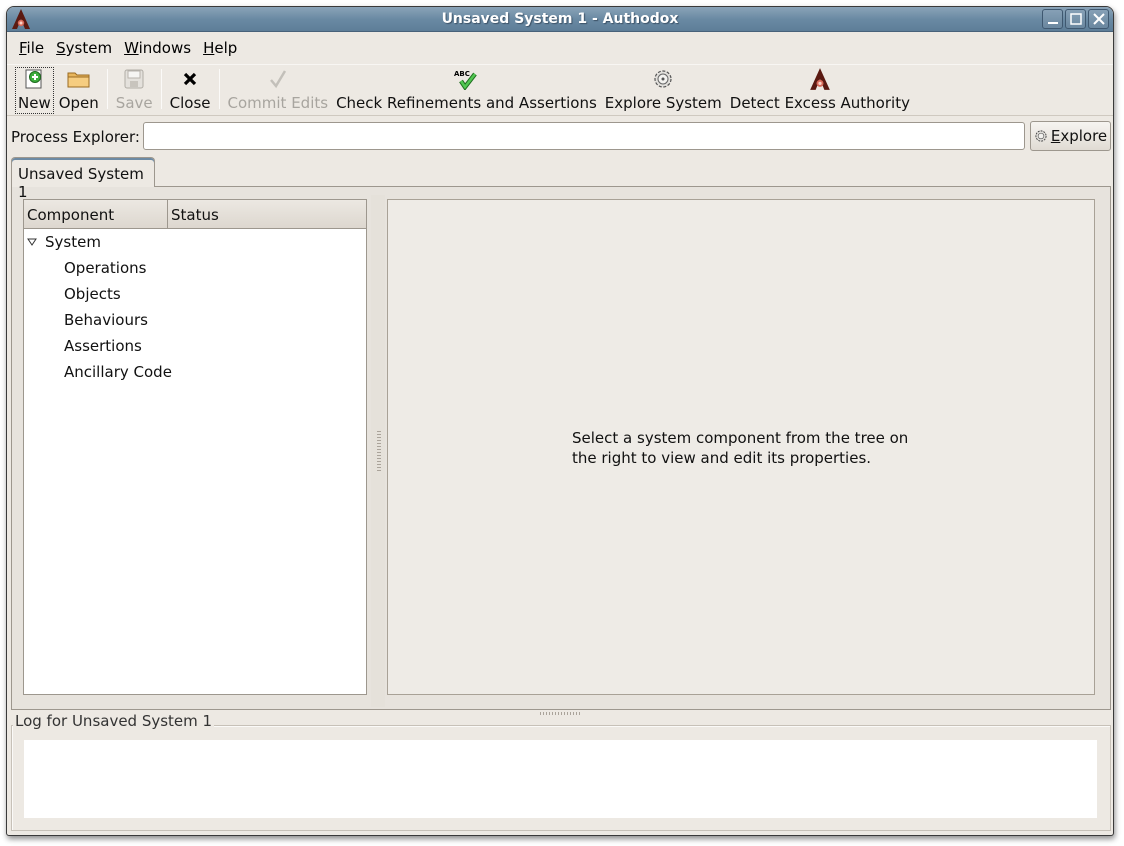 The image size is (1124, 846). What do you see at coordinates (75, 137) in the screenshot?
I see `process-explorer-label: Process Explorer:` at bounding box center [75, 137].